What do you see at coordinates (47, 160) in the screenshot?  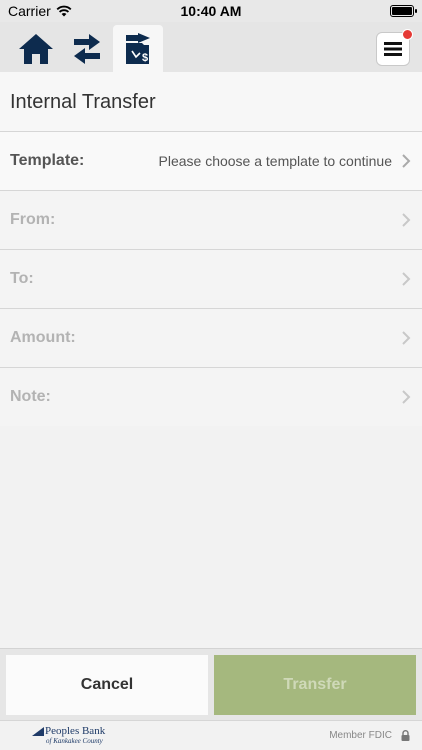 I see `template-label: Template:` at bounding box center [47, 160].